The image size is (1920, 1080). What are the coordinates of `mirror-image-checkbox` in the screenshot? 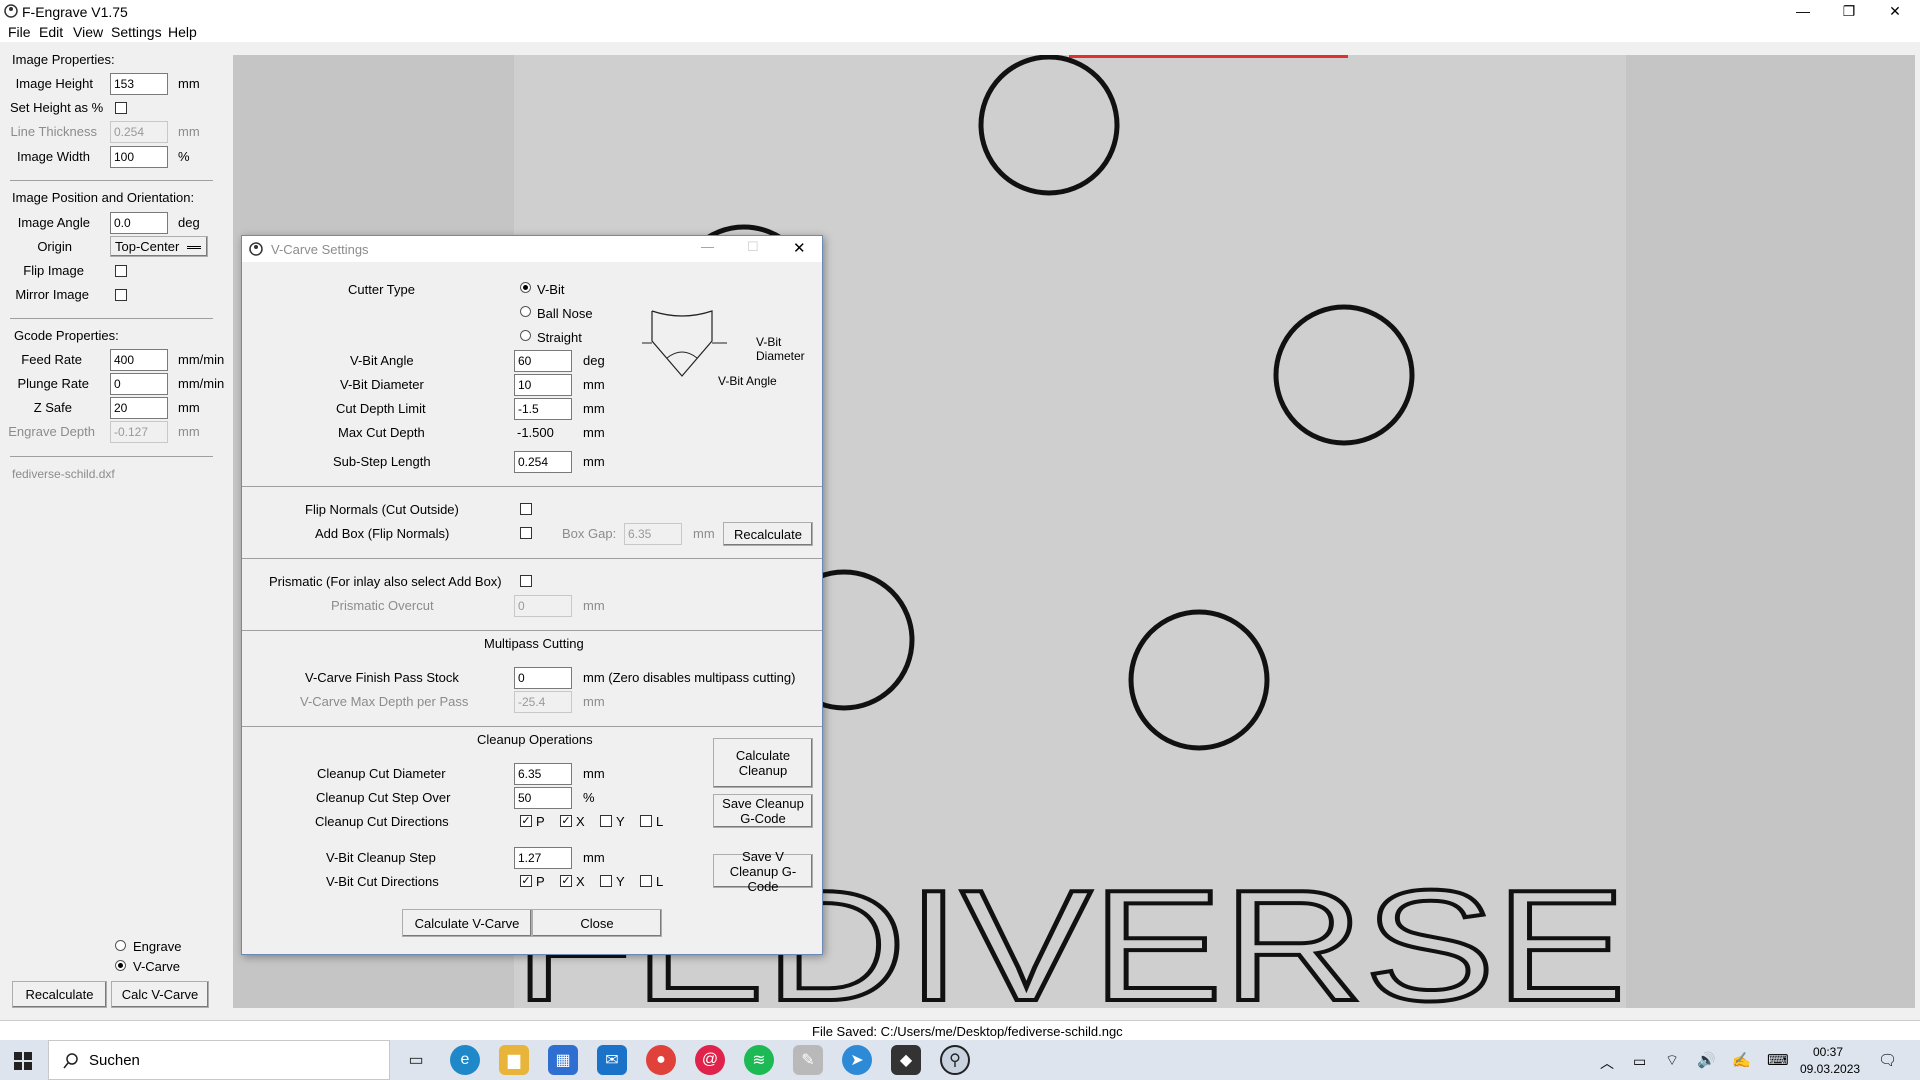 It's located at (121, 295).